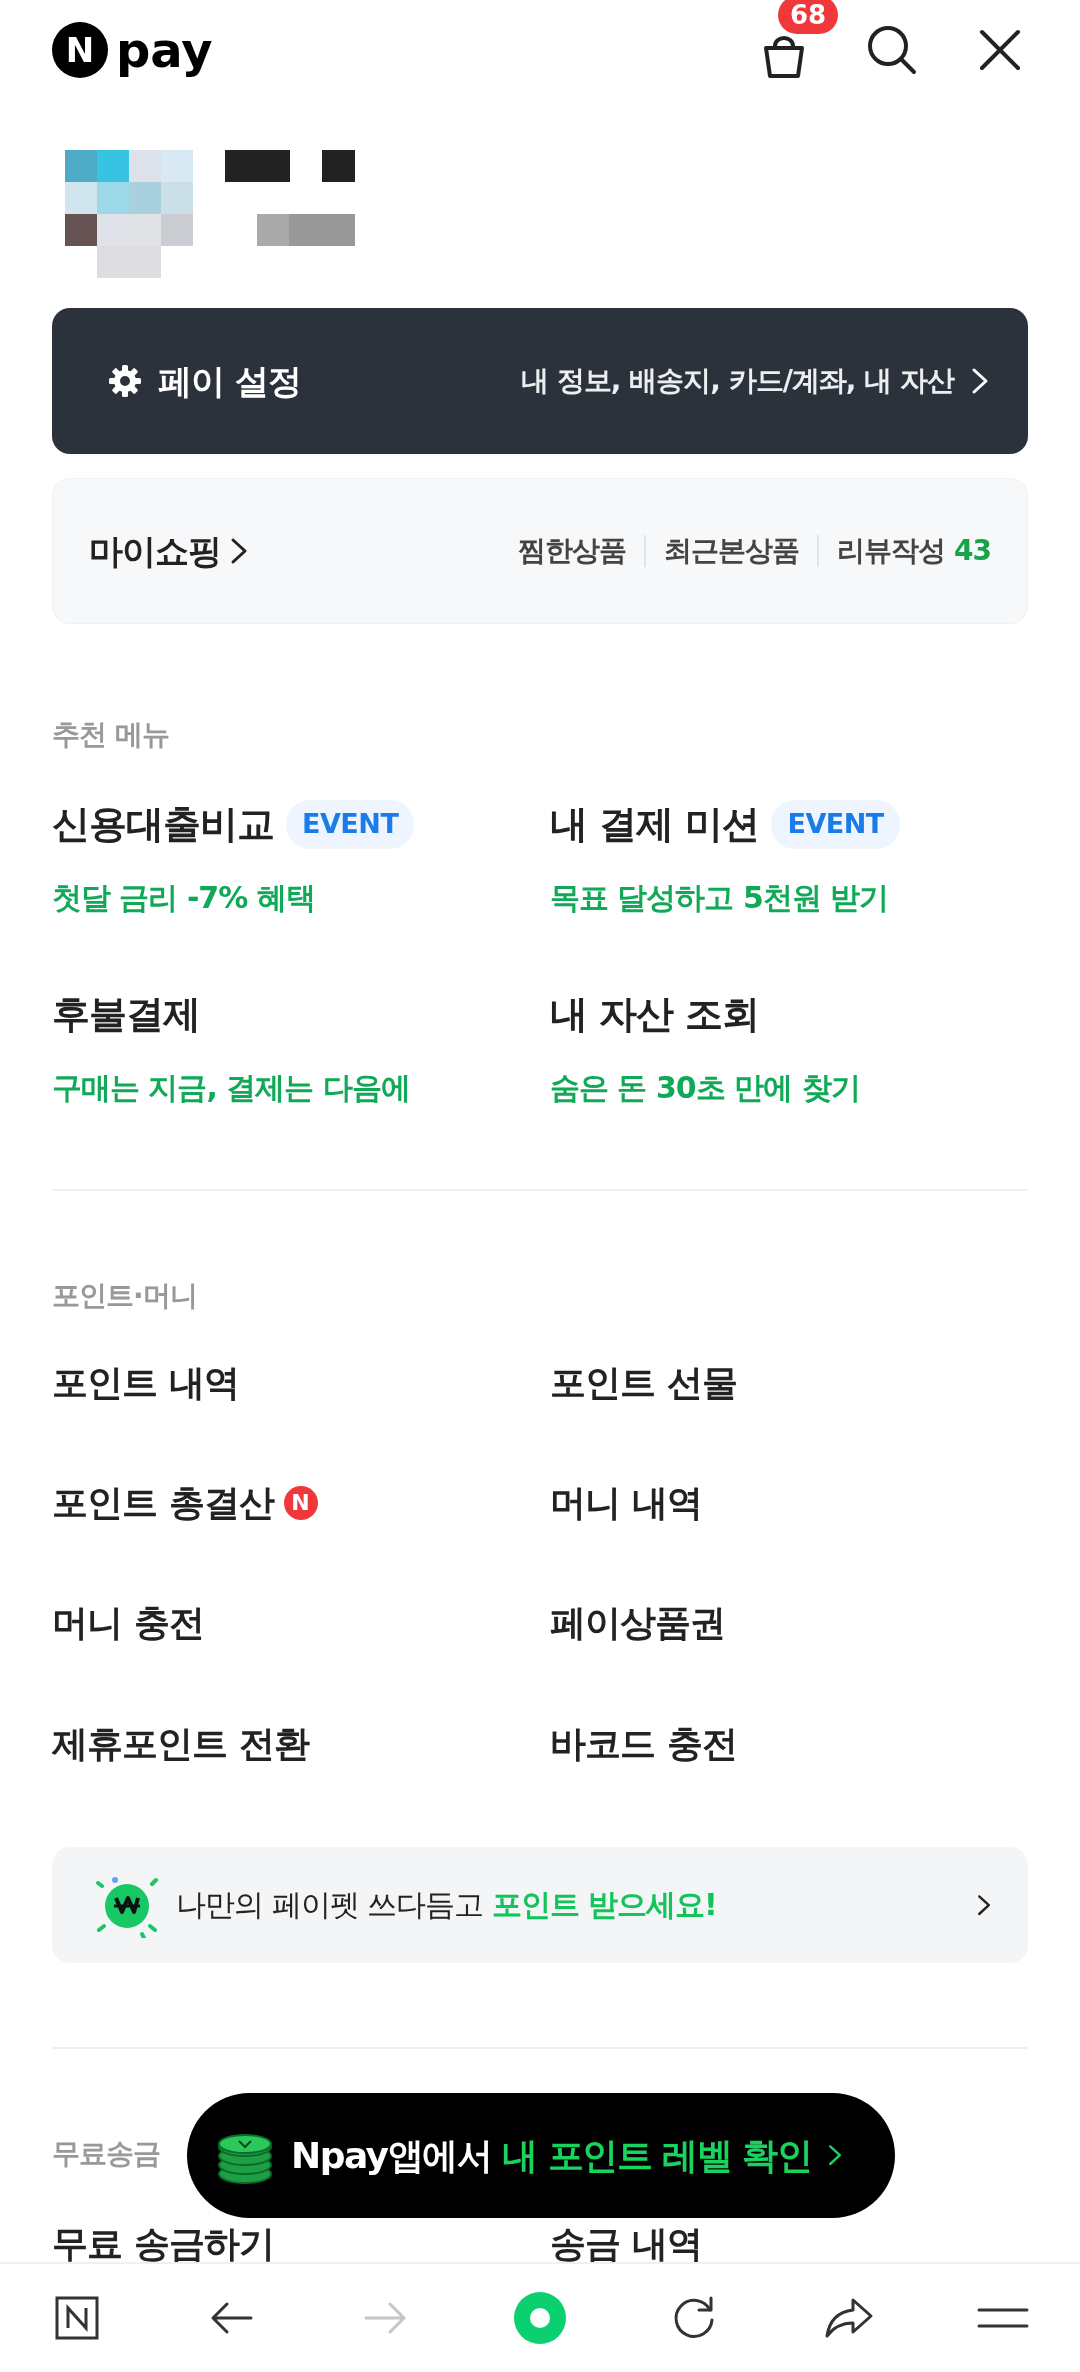  What do you see at coordinates (80, 50) in the screenshot?
I see `logo-icon: N` at bounding box center [80, 50].